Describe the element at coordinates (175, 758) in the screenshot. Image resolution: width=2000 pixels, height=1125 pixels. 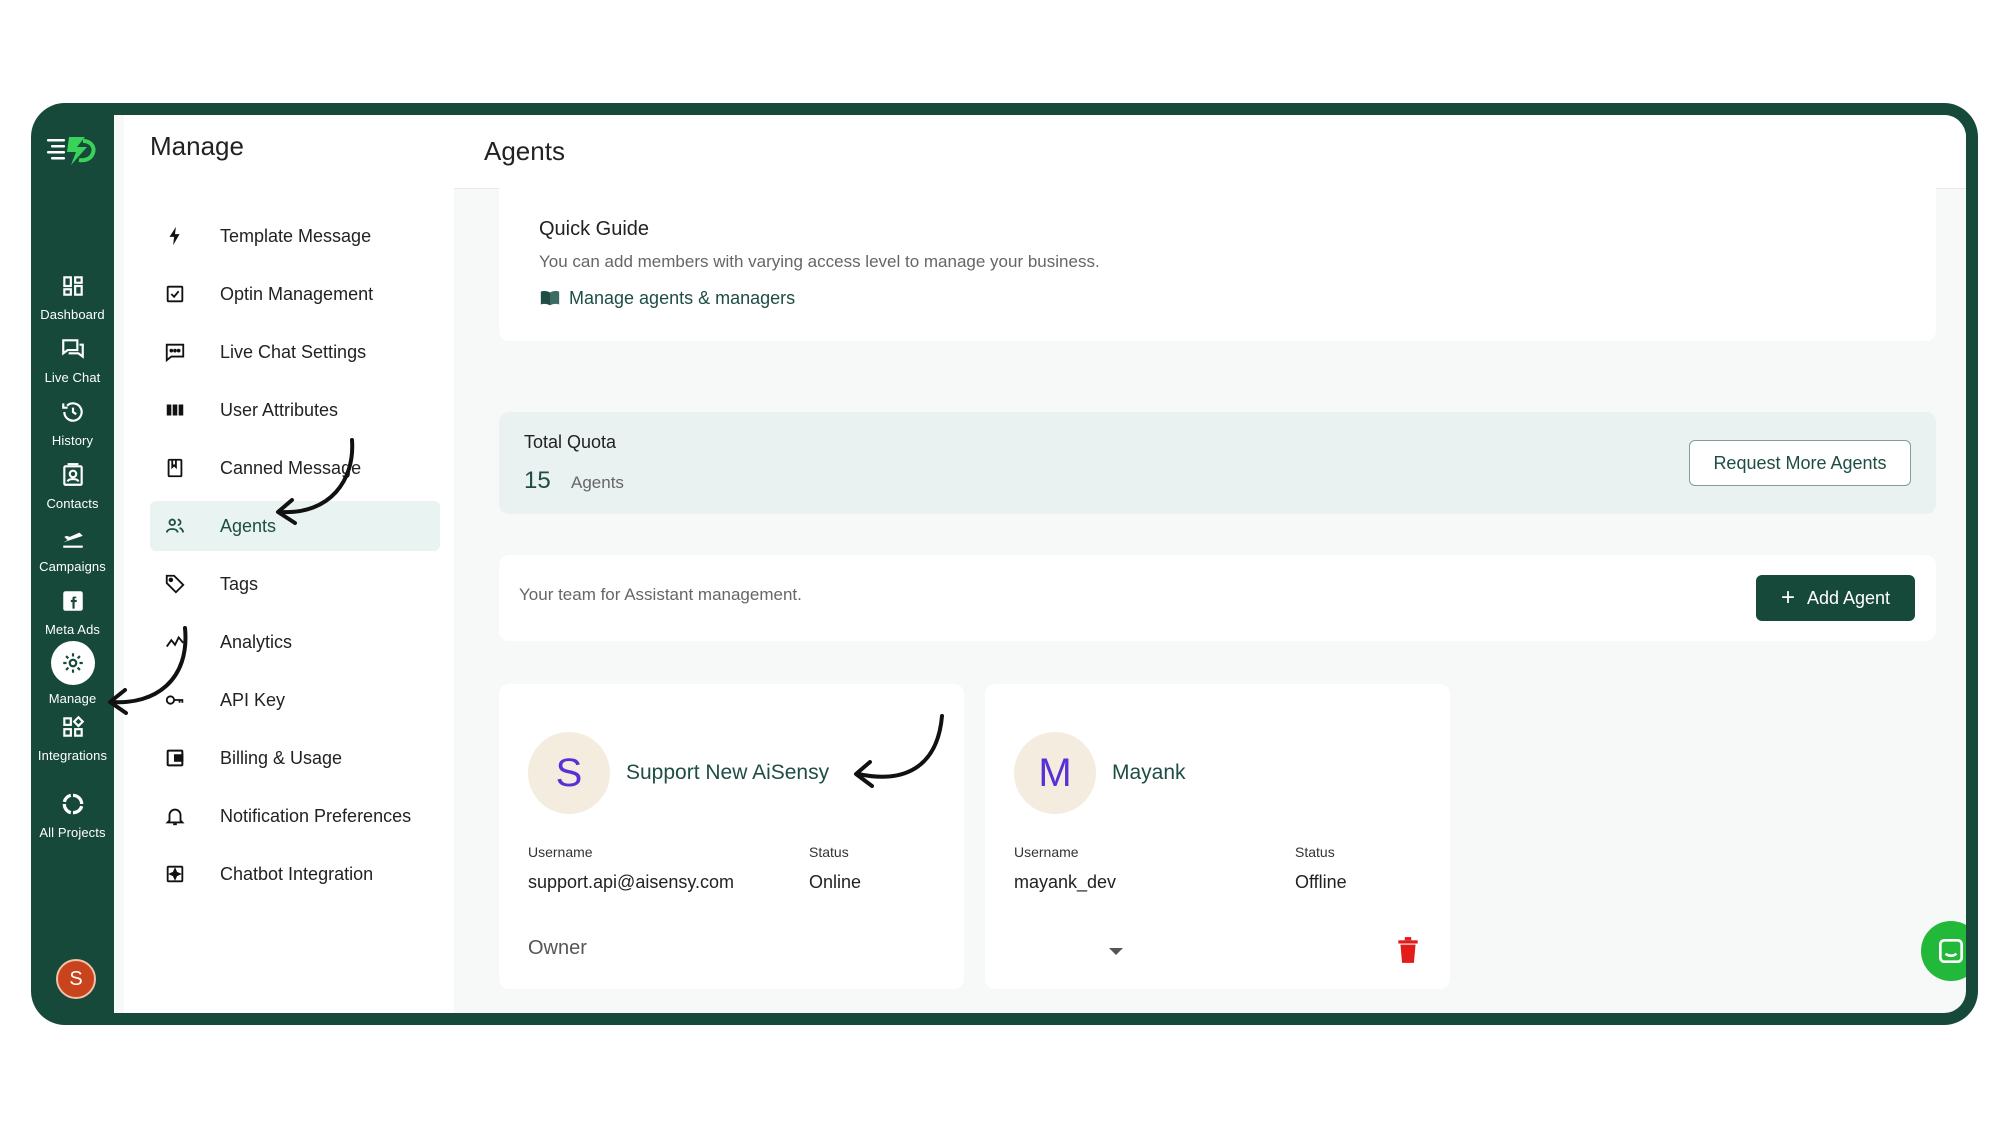
I see `wallet-icon` at that location.